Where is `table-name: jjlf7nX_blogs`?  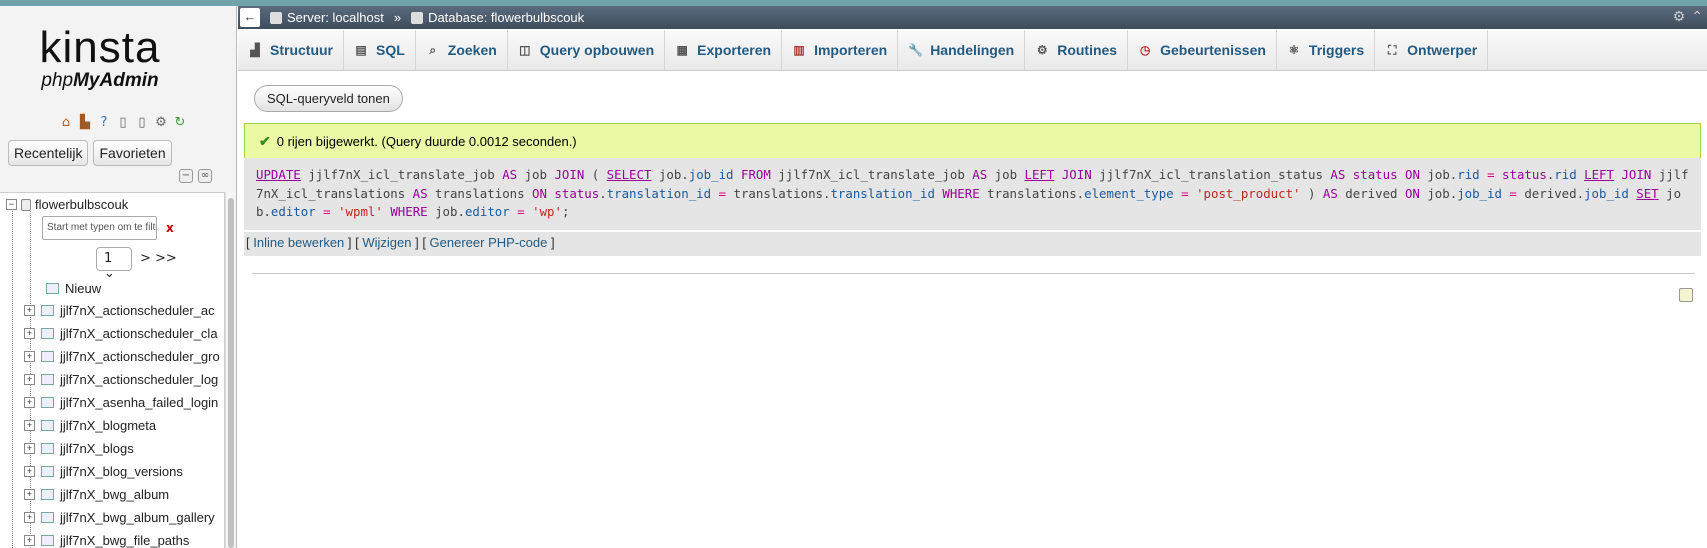
table-name: jjlf7nX_blogs is located at coordinates (97, 448).